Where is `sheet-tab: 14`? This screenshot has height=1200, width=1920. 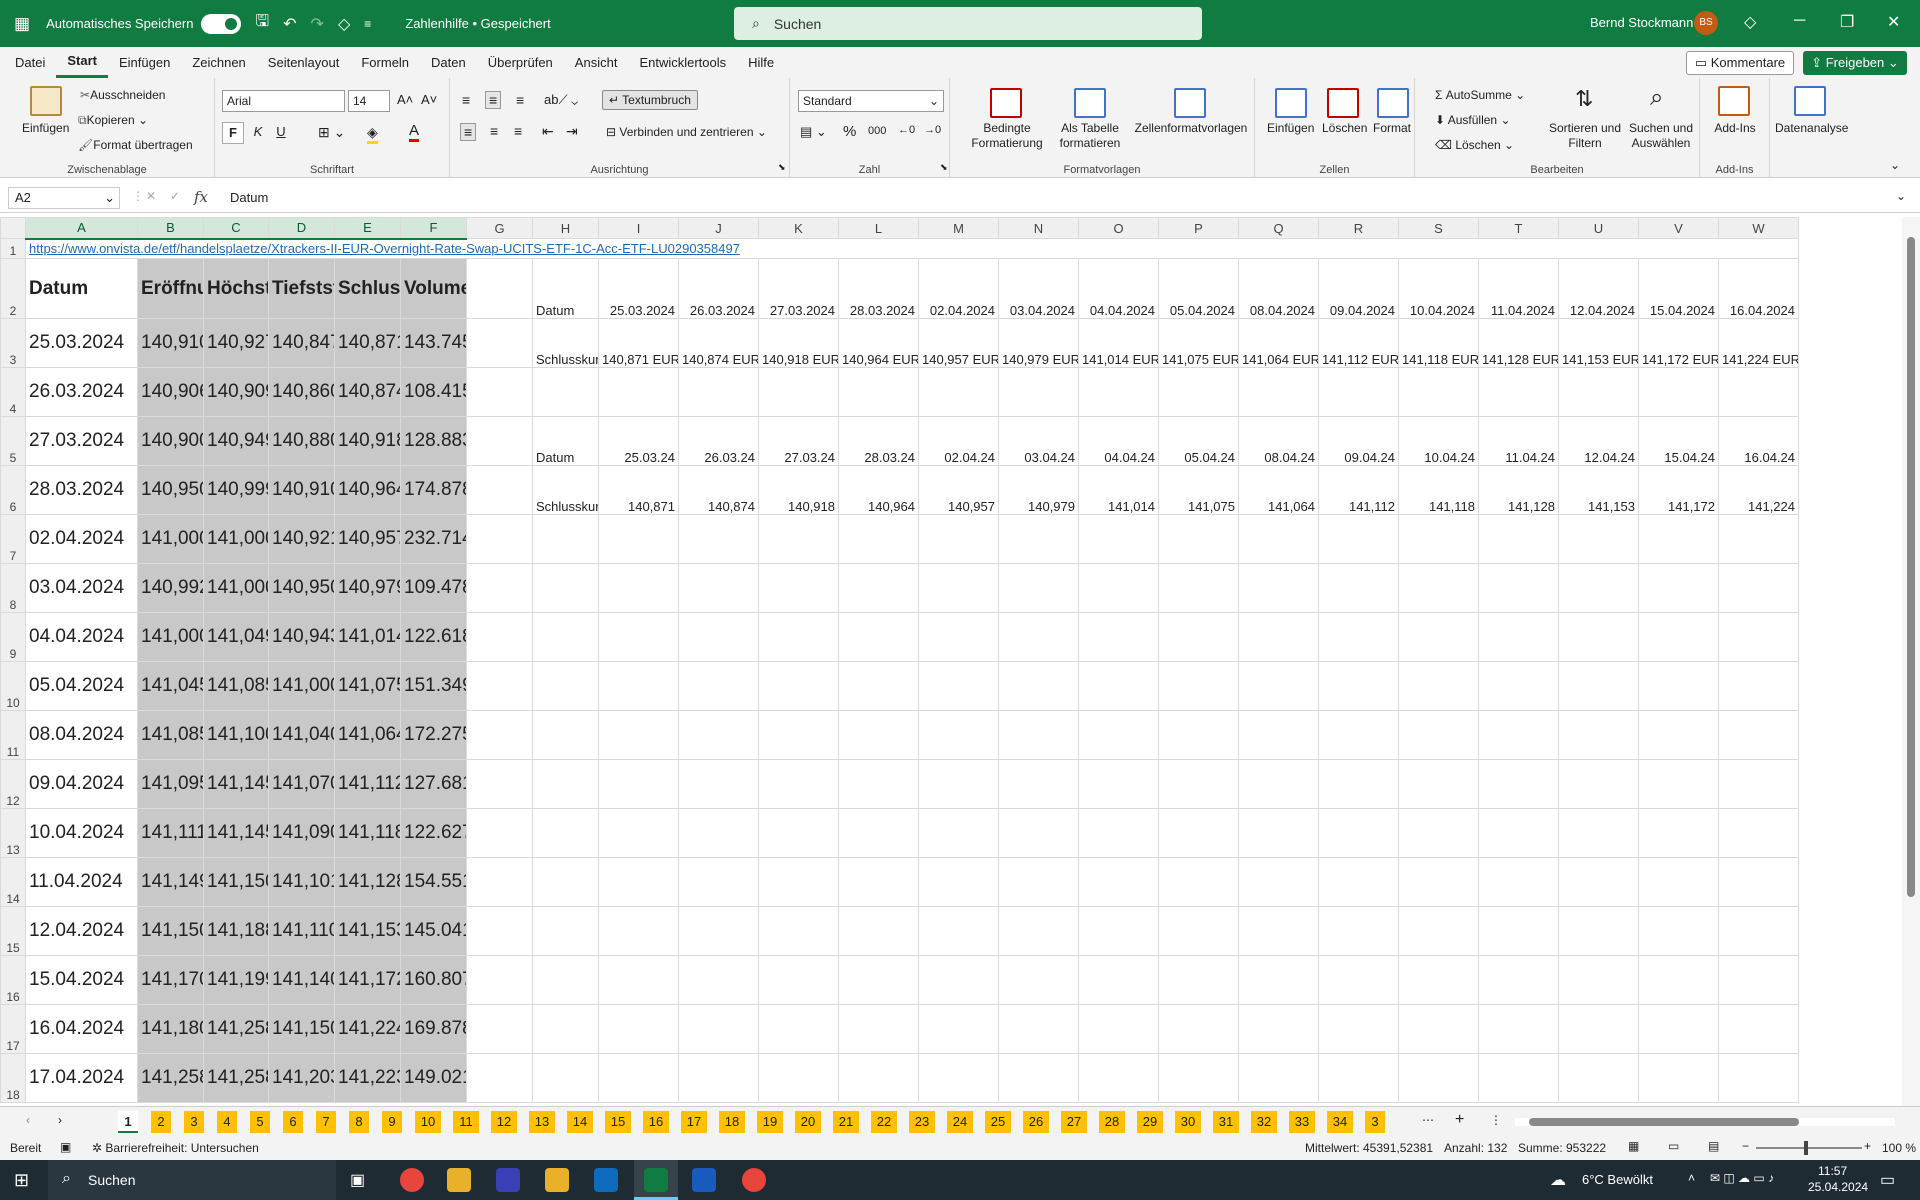 sheet-tab: 14 is located at coordinates (580, 1122).